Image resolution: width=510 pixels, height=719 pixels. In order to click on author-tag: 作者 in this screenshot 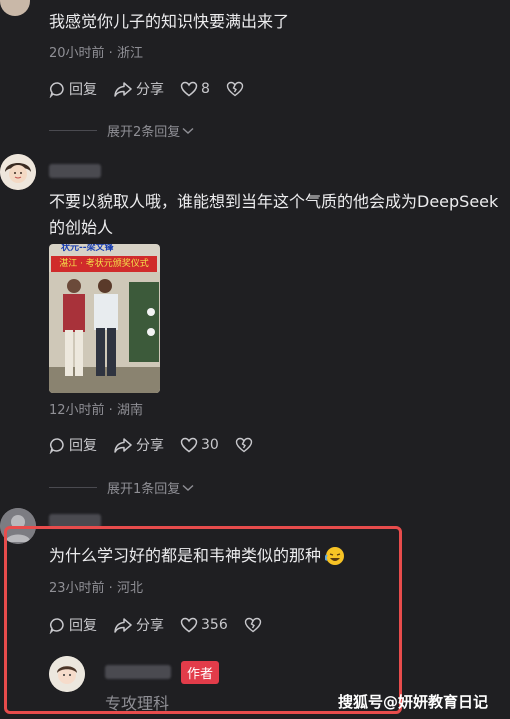, I will do `click(200, 672)`.